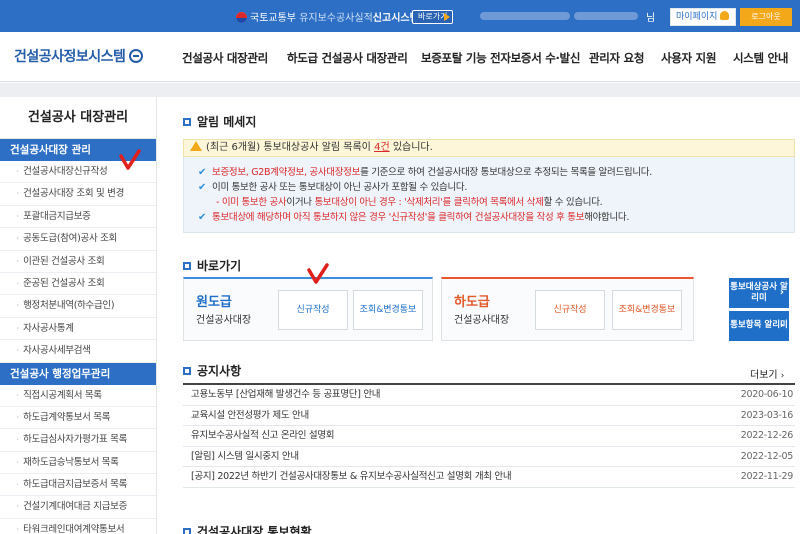 This screenshot has width=800, height=534. Describe the element at coordinates (254, 529) in the screenshot. I see `status-title: 건설공사대장 통보현황` at that location.